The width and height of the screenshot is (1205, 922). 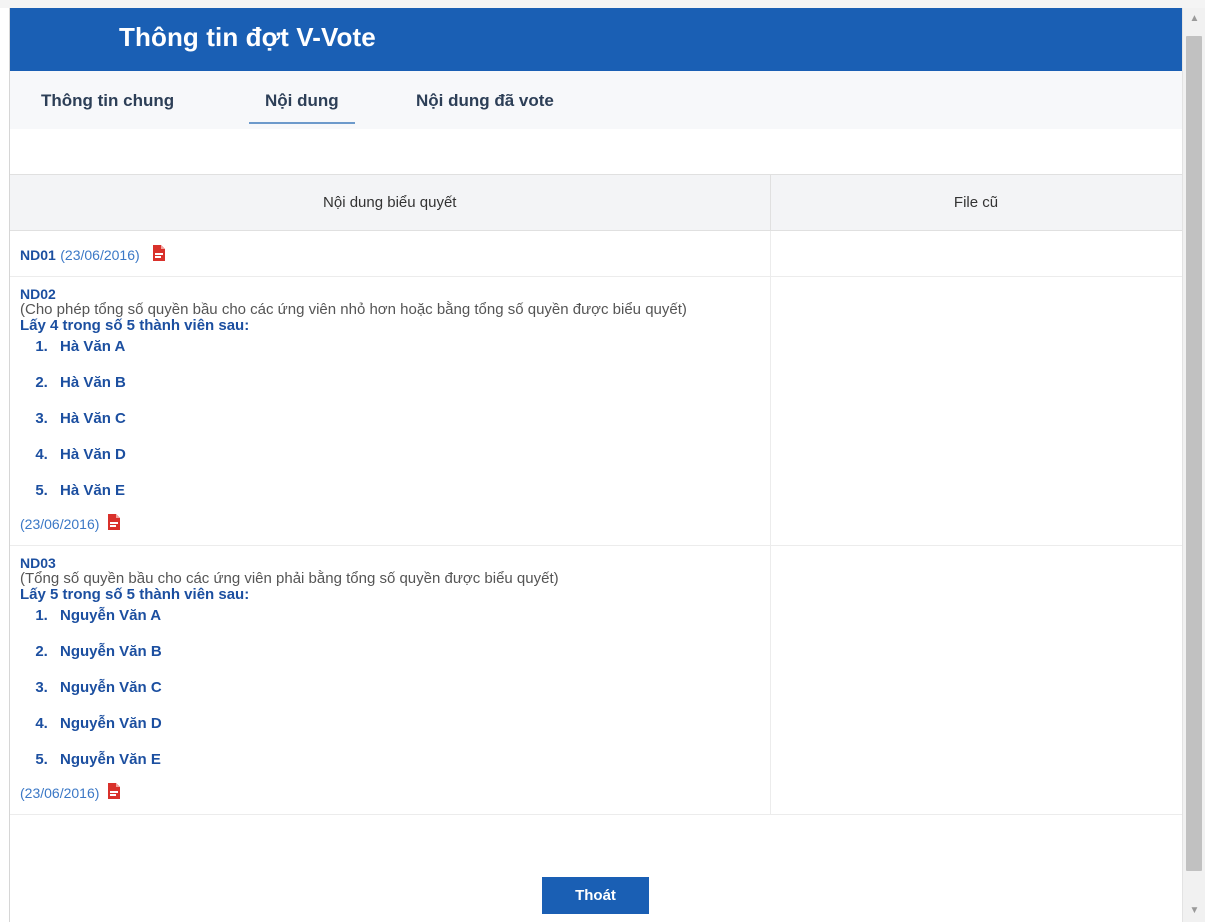 What do you see at coordinates (411, 657) in the screenshot?
I see `member-item: Nguyễn Văn B` at bounding box center [411, 657].